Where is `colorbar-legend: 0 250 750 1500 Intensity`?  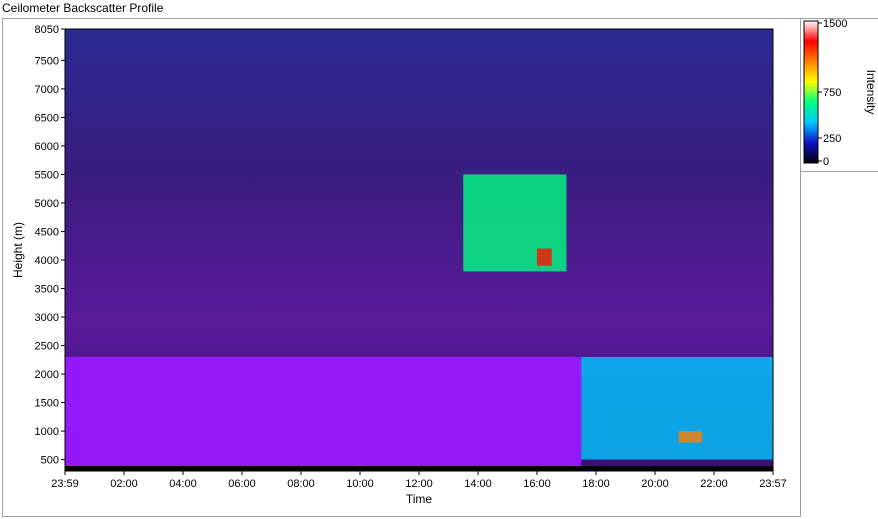
colorbar-legend: 0 250 750 1500 Intensity is located at coordinates (839, 95).